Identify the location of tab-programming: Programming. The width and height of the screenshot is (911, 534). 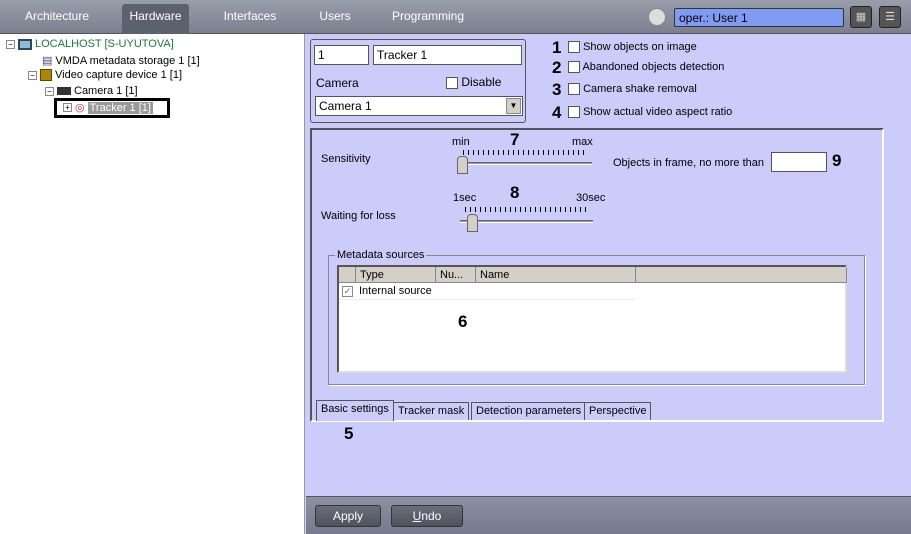
(428, 19).